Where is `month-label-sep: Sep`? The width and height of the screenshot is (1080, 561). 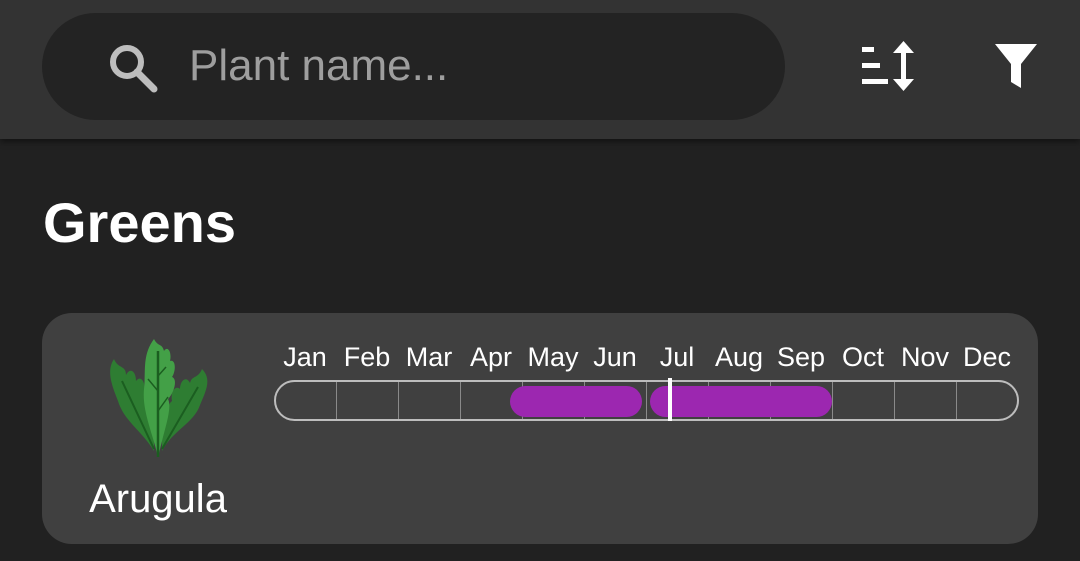
month-label-sep: Sep is located at coordinates (801, 357).